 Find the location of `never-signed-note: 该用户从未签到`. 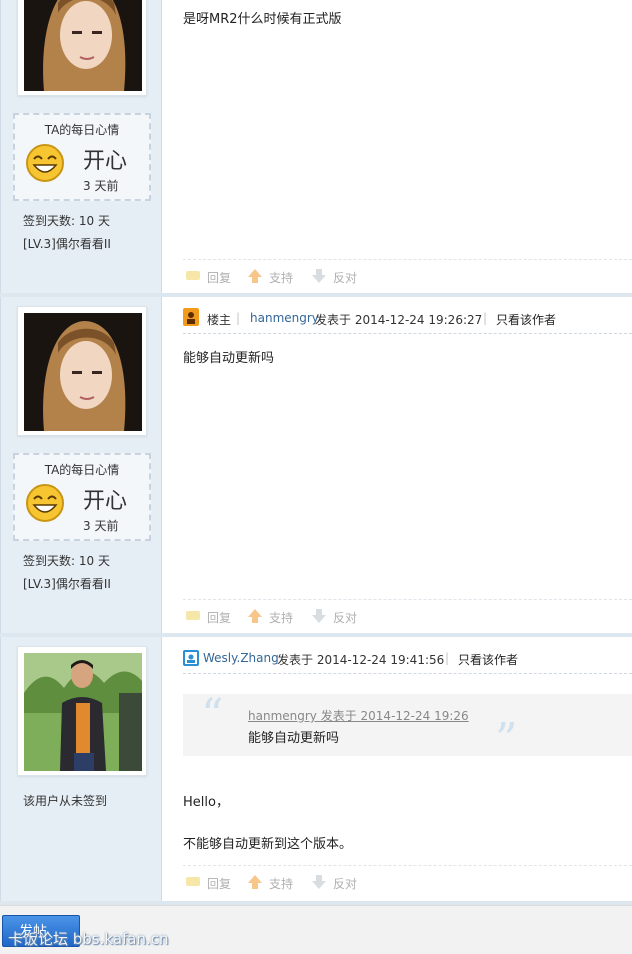

never-signed-note: 该用户从未签到 is located at coordinates (65, 801).